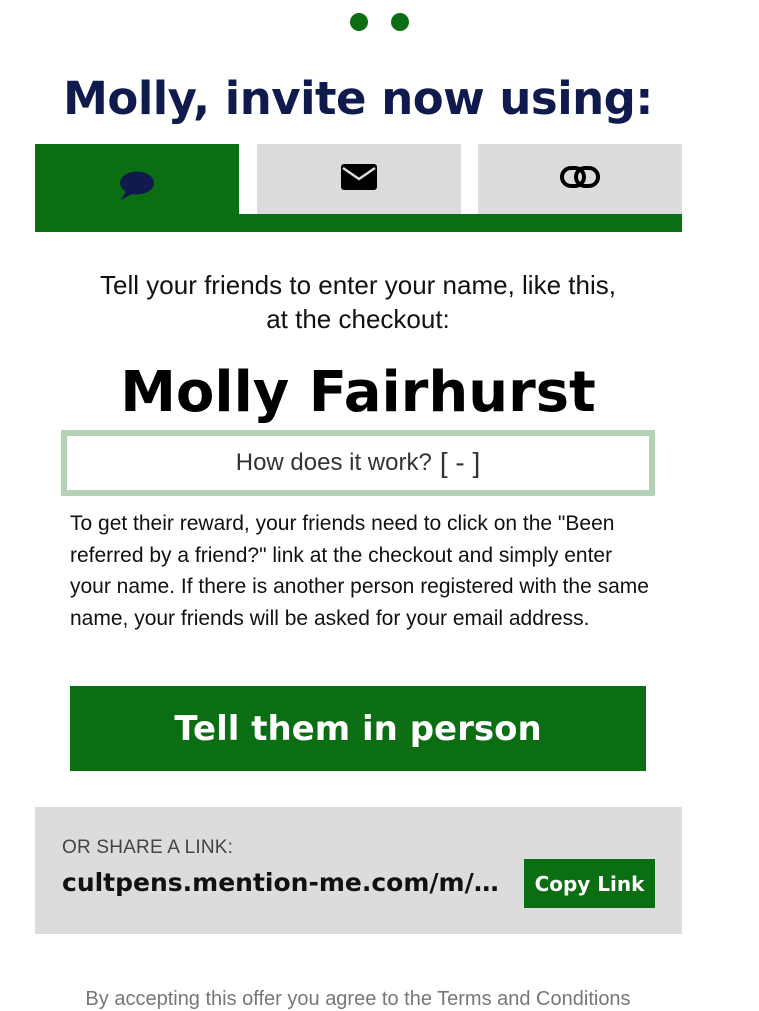  I want to click on link-icon, so click(580, 179).